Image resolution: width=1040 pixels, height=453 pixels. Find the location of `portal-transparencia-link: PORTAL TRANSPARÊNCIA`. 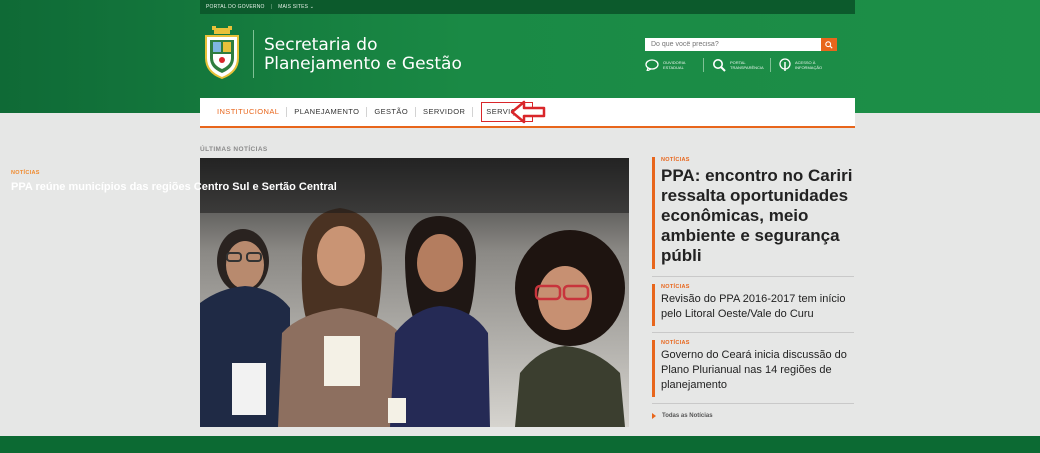

portal-transparencia-link: PORTAL TRANSPARÊNCIA is located at coordinates (738, 65).